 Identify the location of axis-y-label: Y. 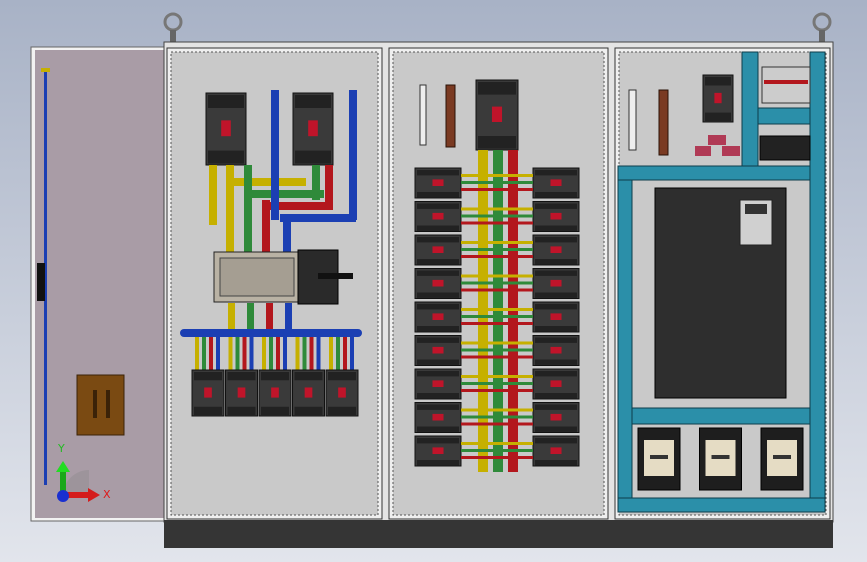
(61, 448).